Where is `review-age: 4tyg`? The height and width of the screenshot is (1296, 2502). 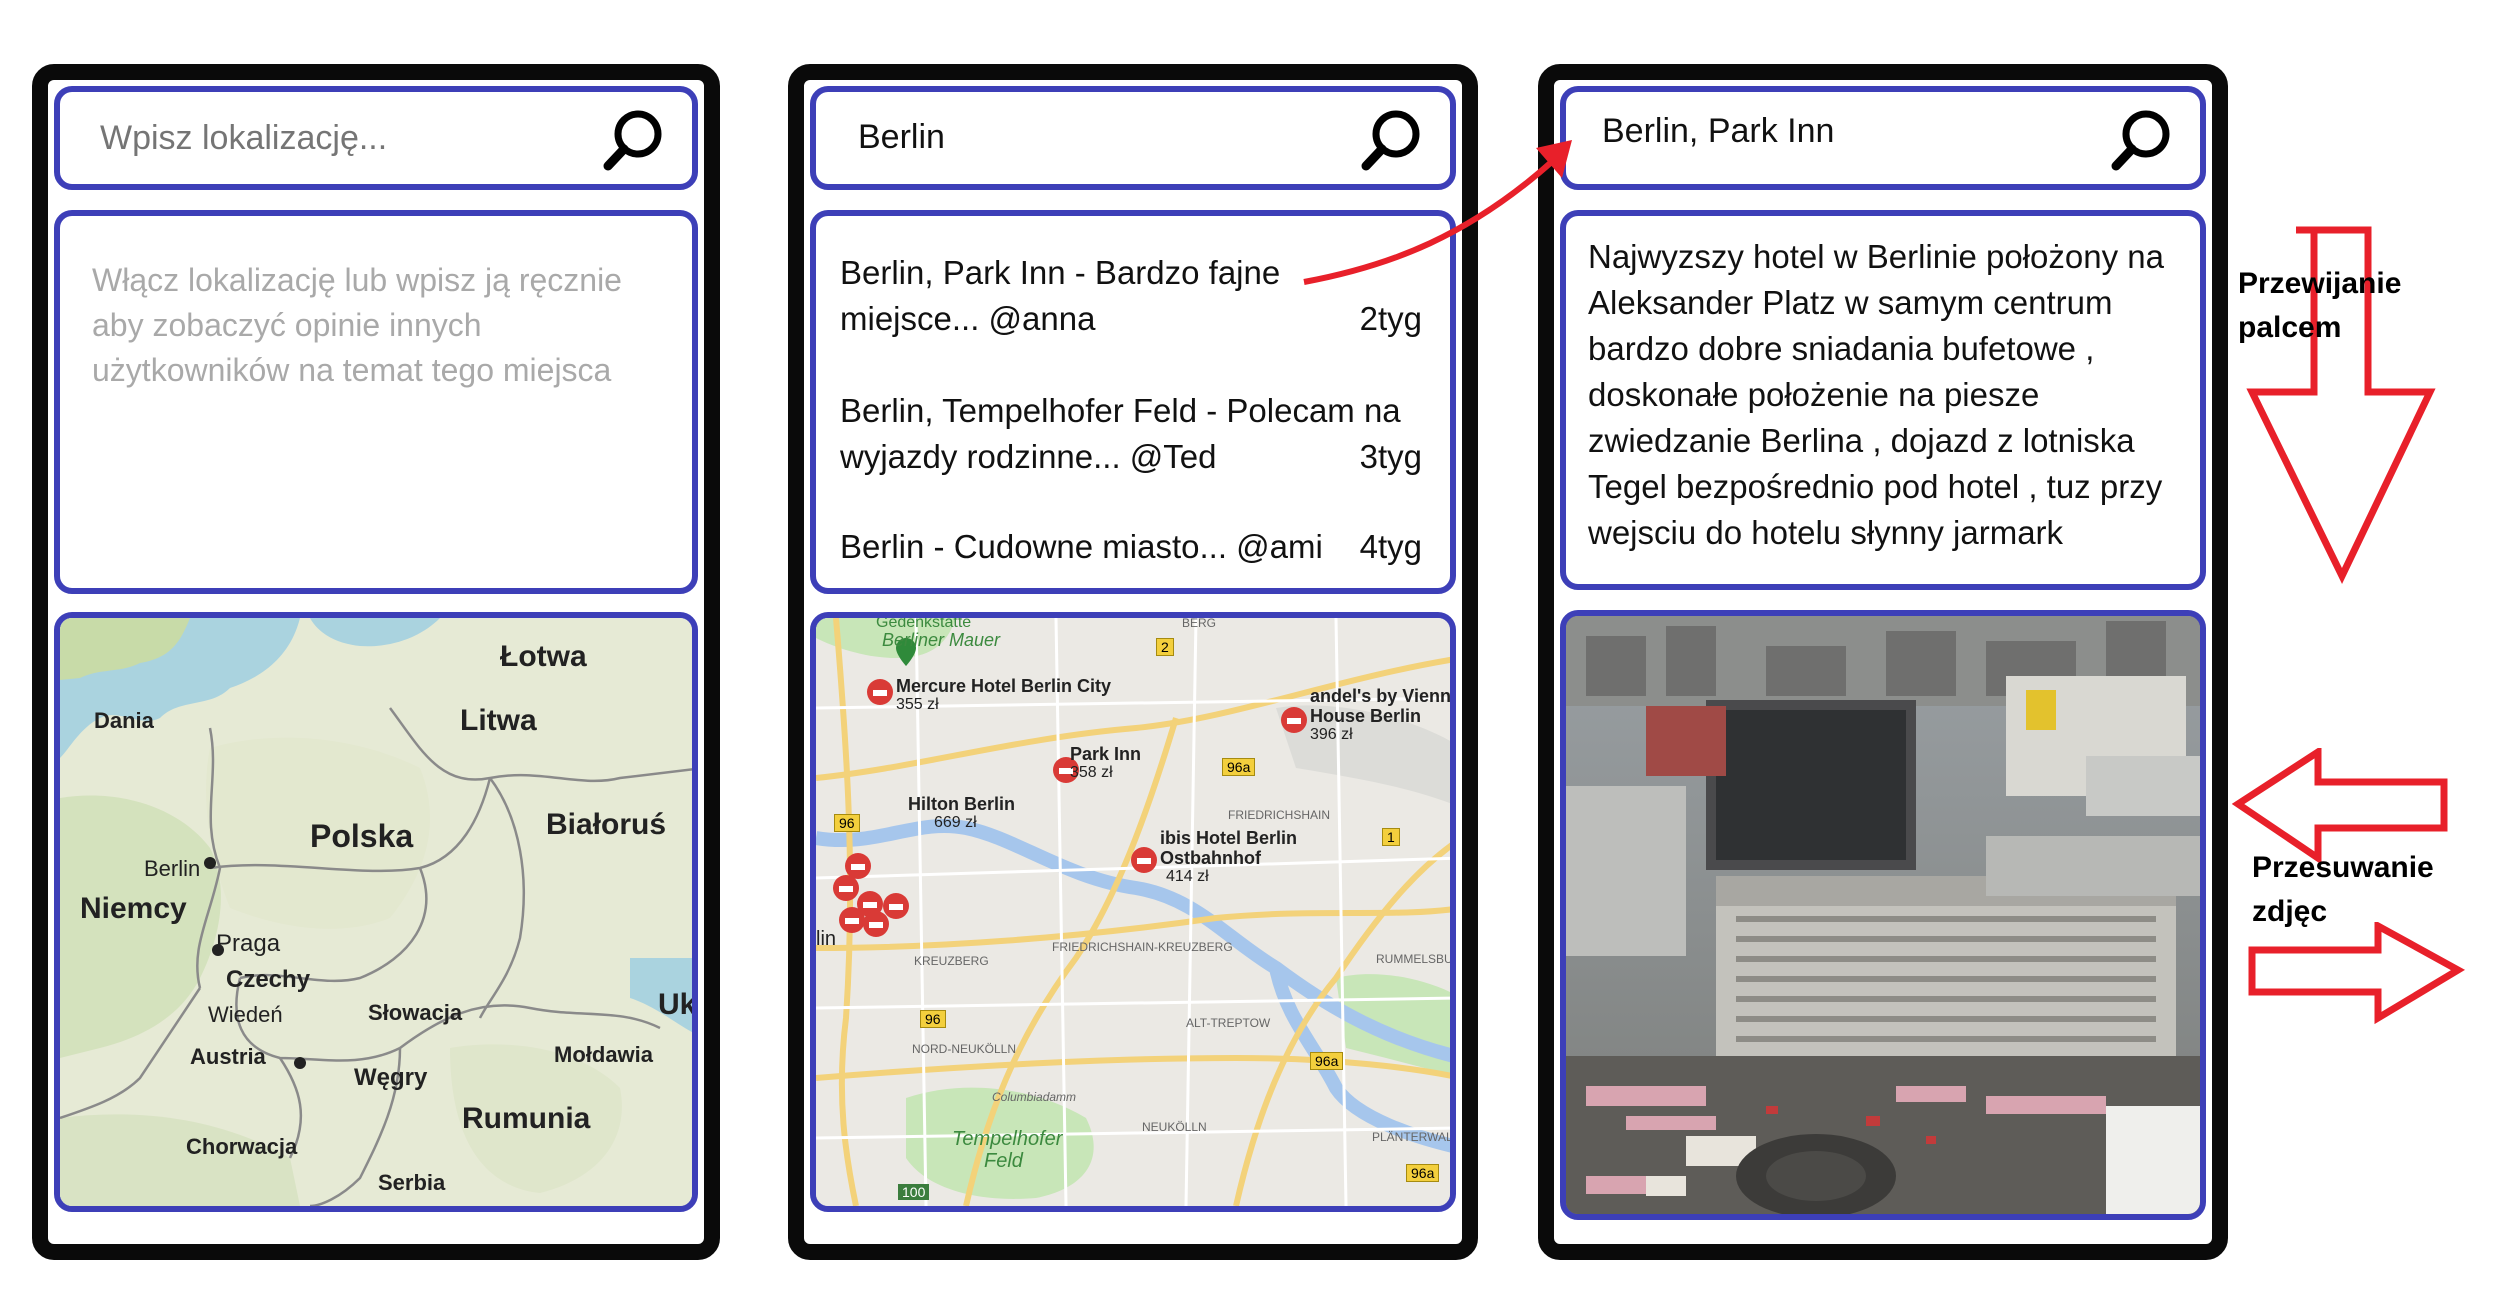
review-age: 4tyg is located at coordinates (1390, 546).